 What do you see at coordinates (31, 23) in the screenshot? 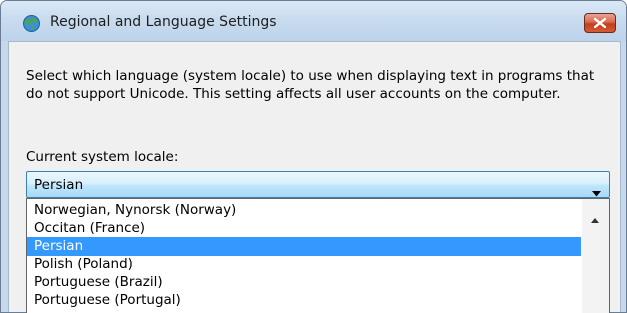
I see `globe-icon` at bounding box center [31, 23].